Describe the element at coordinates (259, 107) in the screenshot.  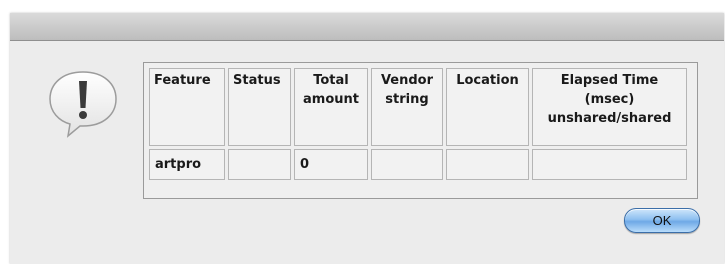
I see `column-header-status: Status` at that location.